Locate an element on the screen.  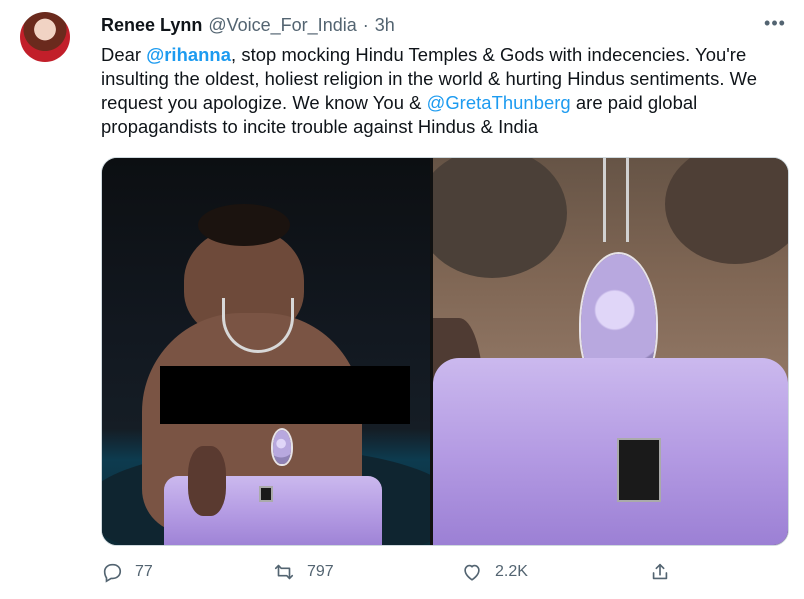
tattooed-hand is located at coordinates (207, 481).